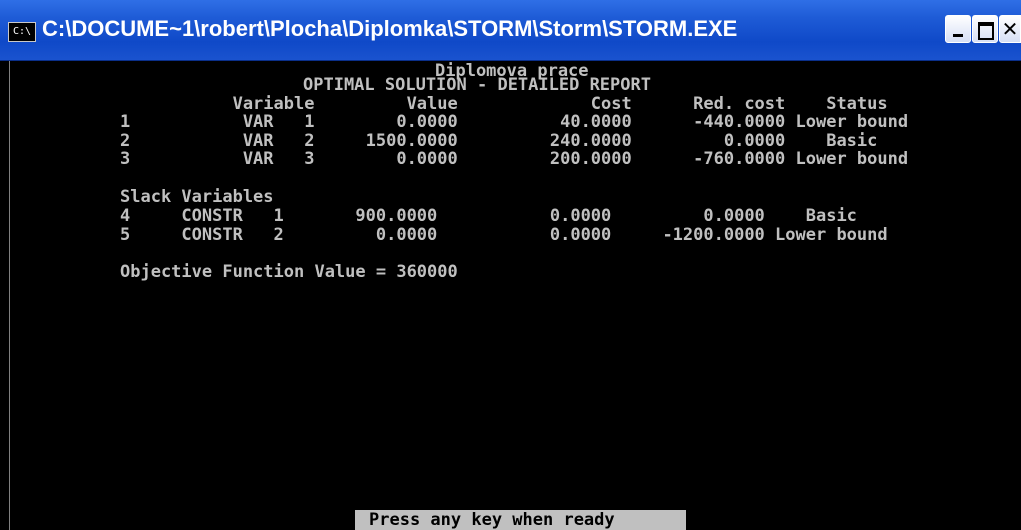 The image size is (1021, 530). I want to click on close-button: ✕, so click(1010, 29).